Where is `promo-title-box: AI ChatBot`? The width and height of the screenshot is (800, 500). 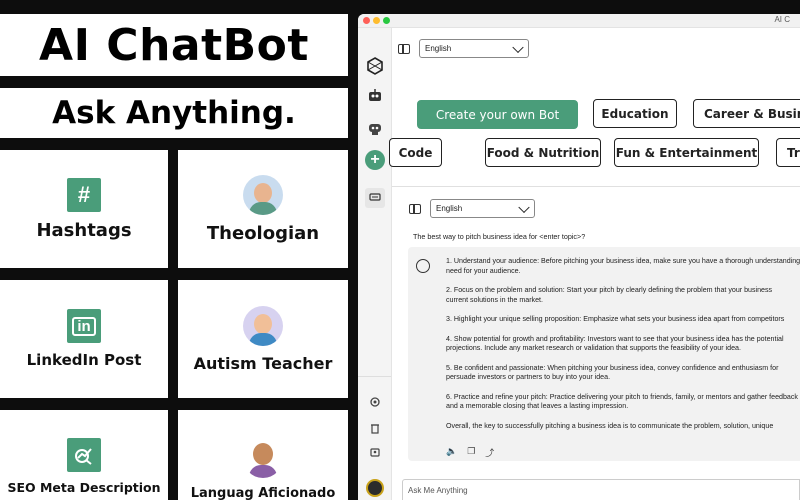 promo-title-box: AI ChatBot is located at coordinates (174, 45).